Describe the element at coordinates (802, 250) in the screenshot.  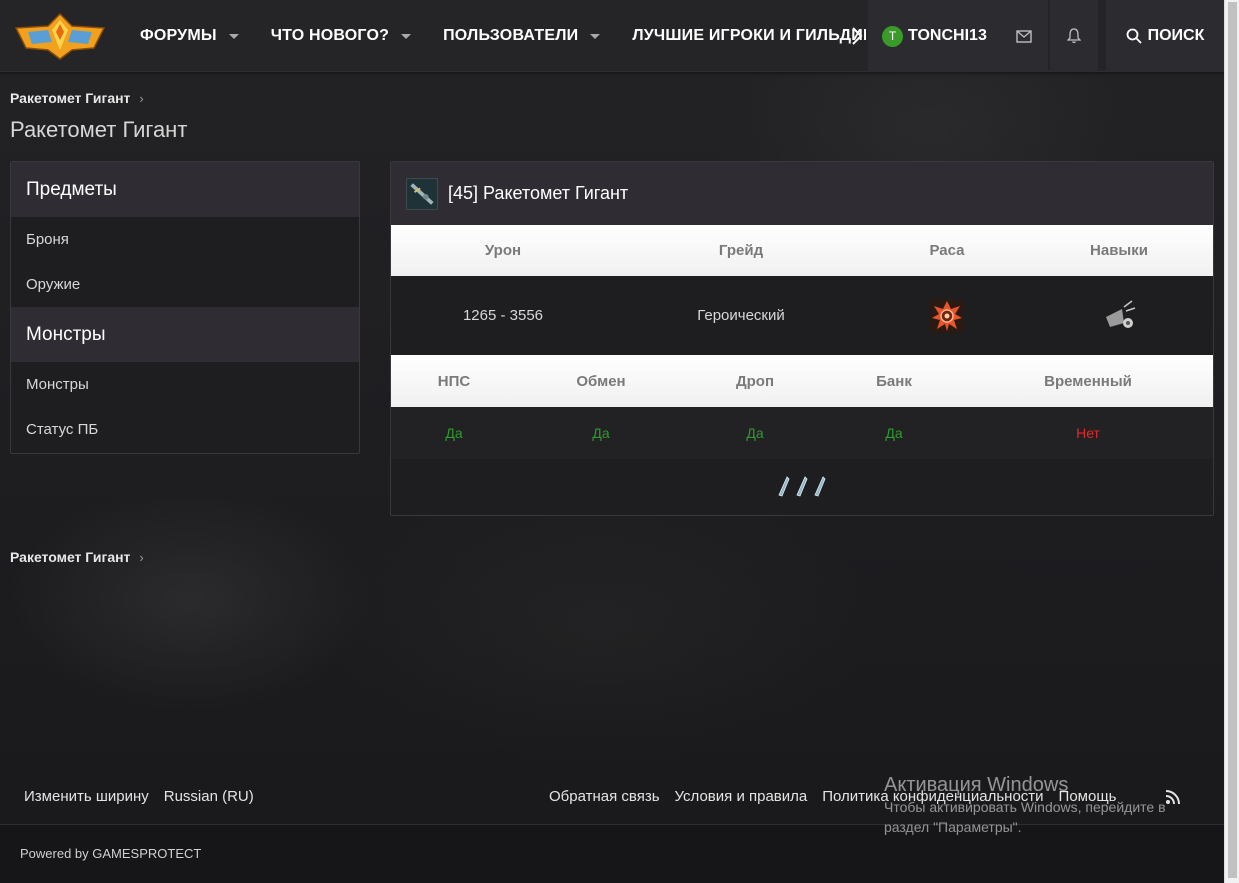
I see `stats-header-row: Урон Грейд Раса Навыки` at that location.